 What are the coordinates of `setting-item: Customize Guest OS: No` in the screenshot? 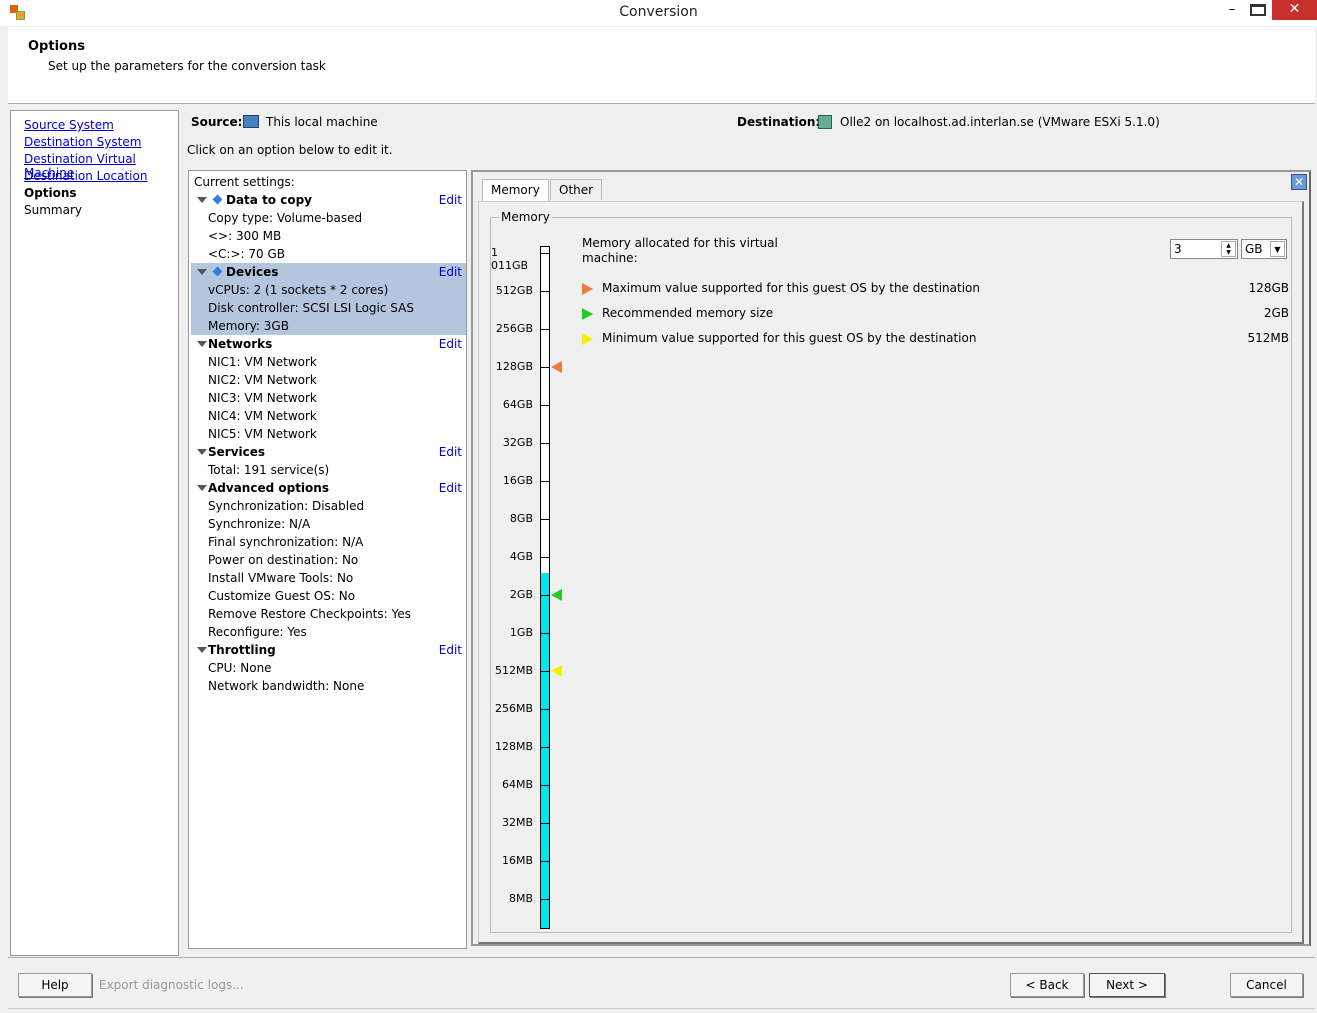 It's located at (328, 596).